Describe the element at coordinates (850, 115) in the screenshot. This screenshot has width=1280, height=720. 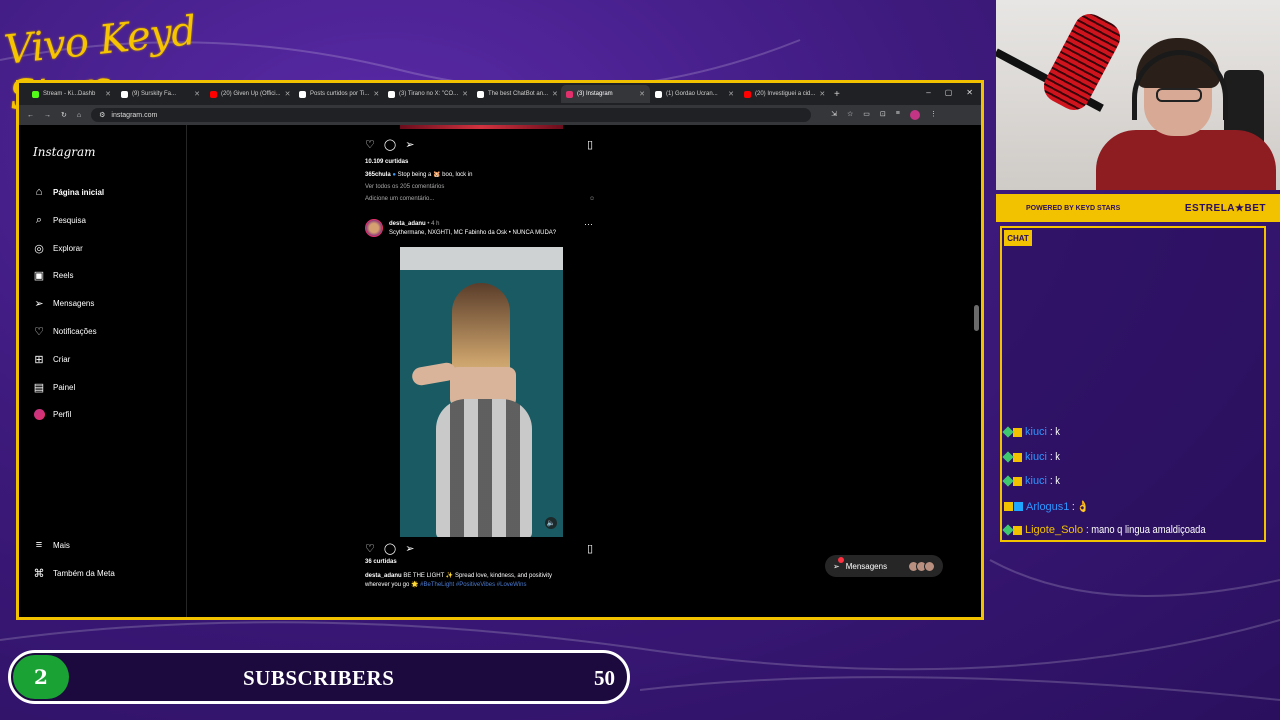
I see `bookmark-star-icon: ☆` at that location.